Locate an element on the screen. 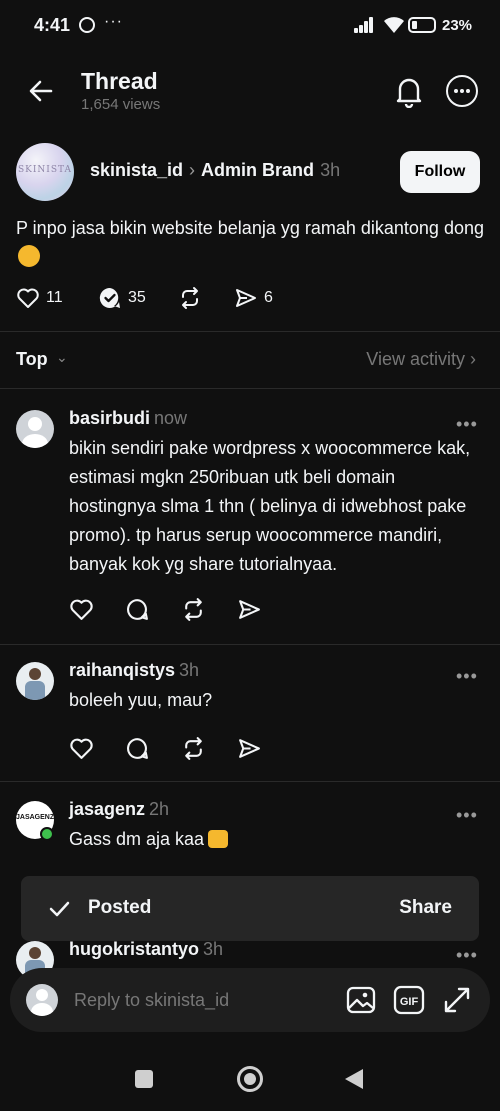  reply-composer: GIF is located at coordinates (250, 1000).